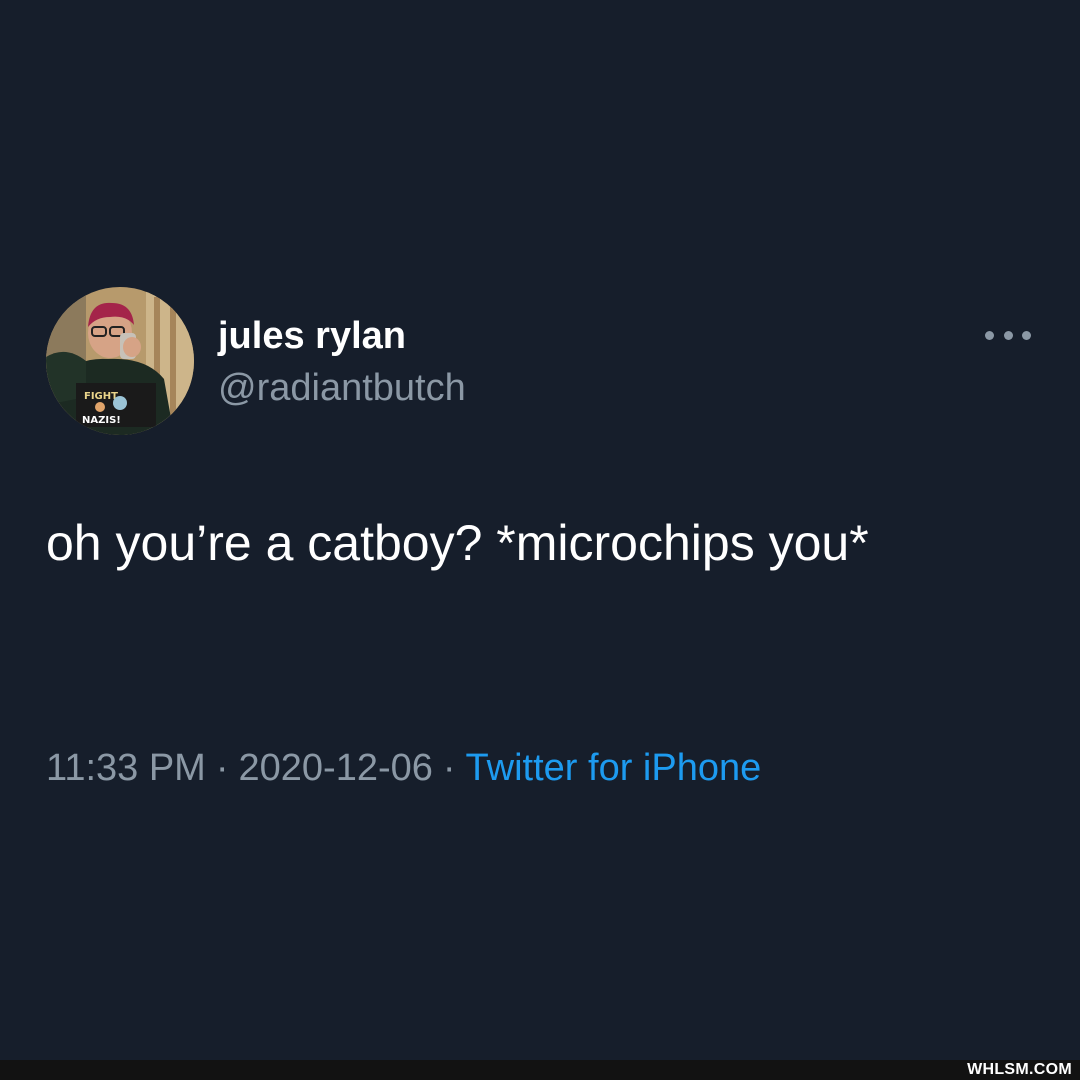  What do you see at coordinates (540, 1070) in the screenshot?
I see `watermark-bar` at bounding box center [540, 1070].